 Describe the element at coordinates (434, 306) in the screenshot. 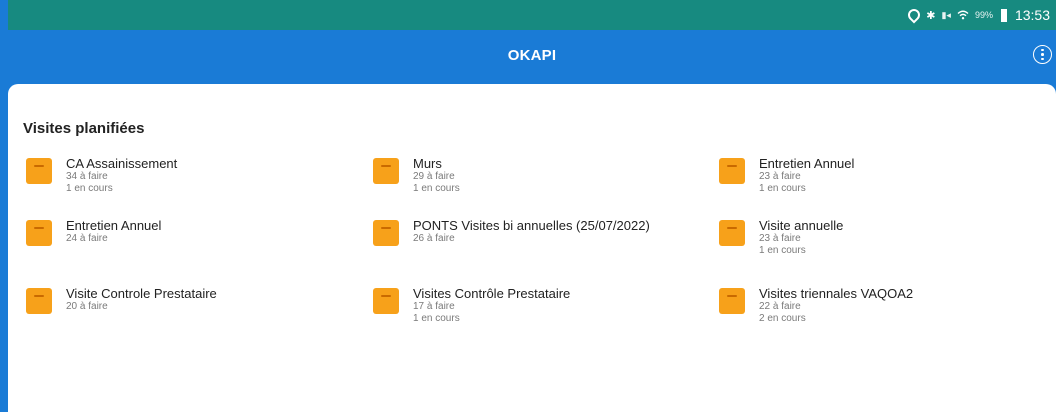

I see `visit-todo-count: 17 à faire` at that location.